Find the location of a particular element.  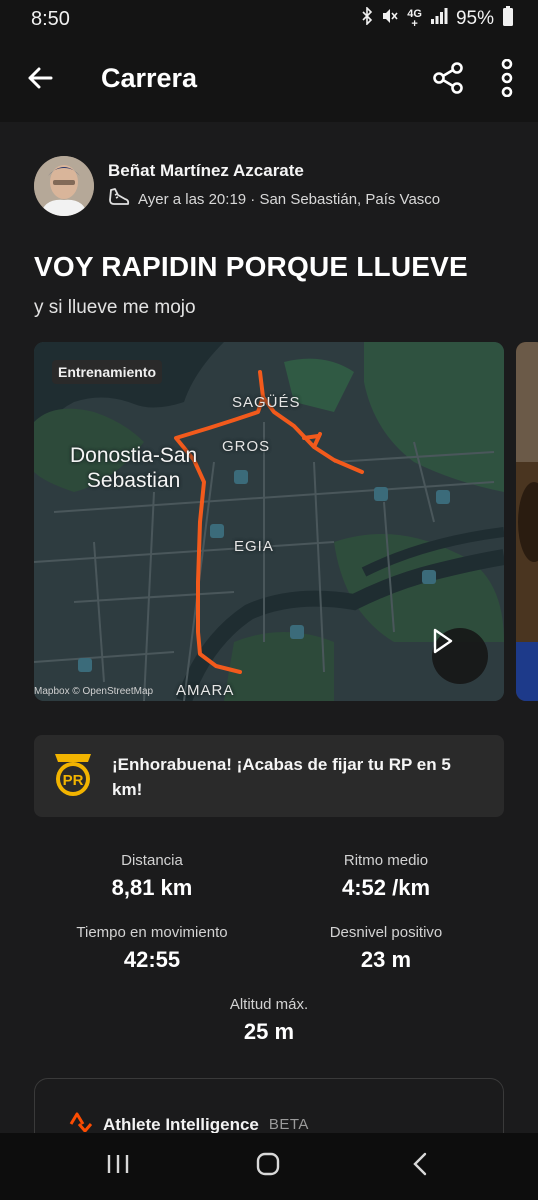

stat-value: 42:55 is located at coordinates (152, 959).